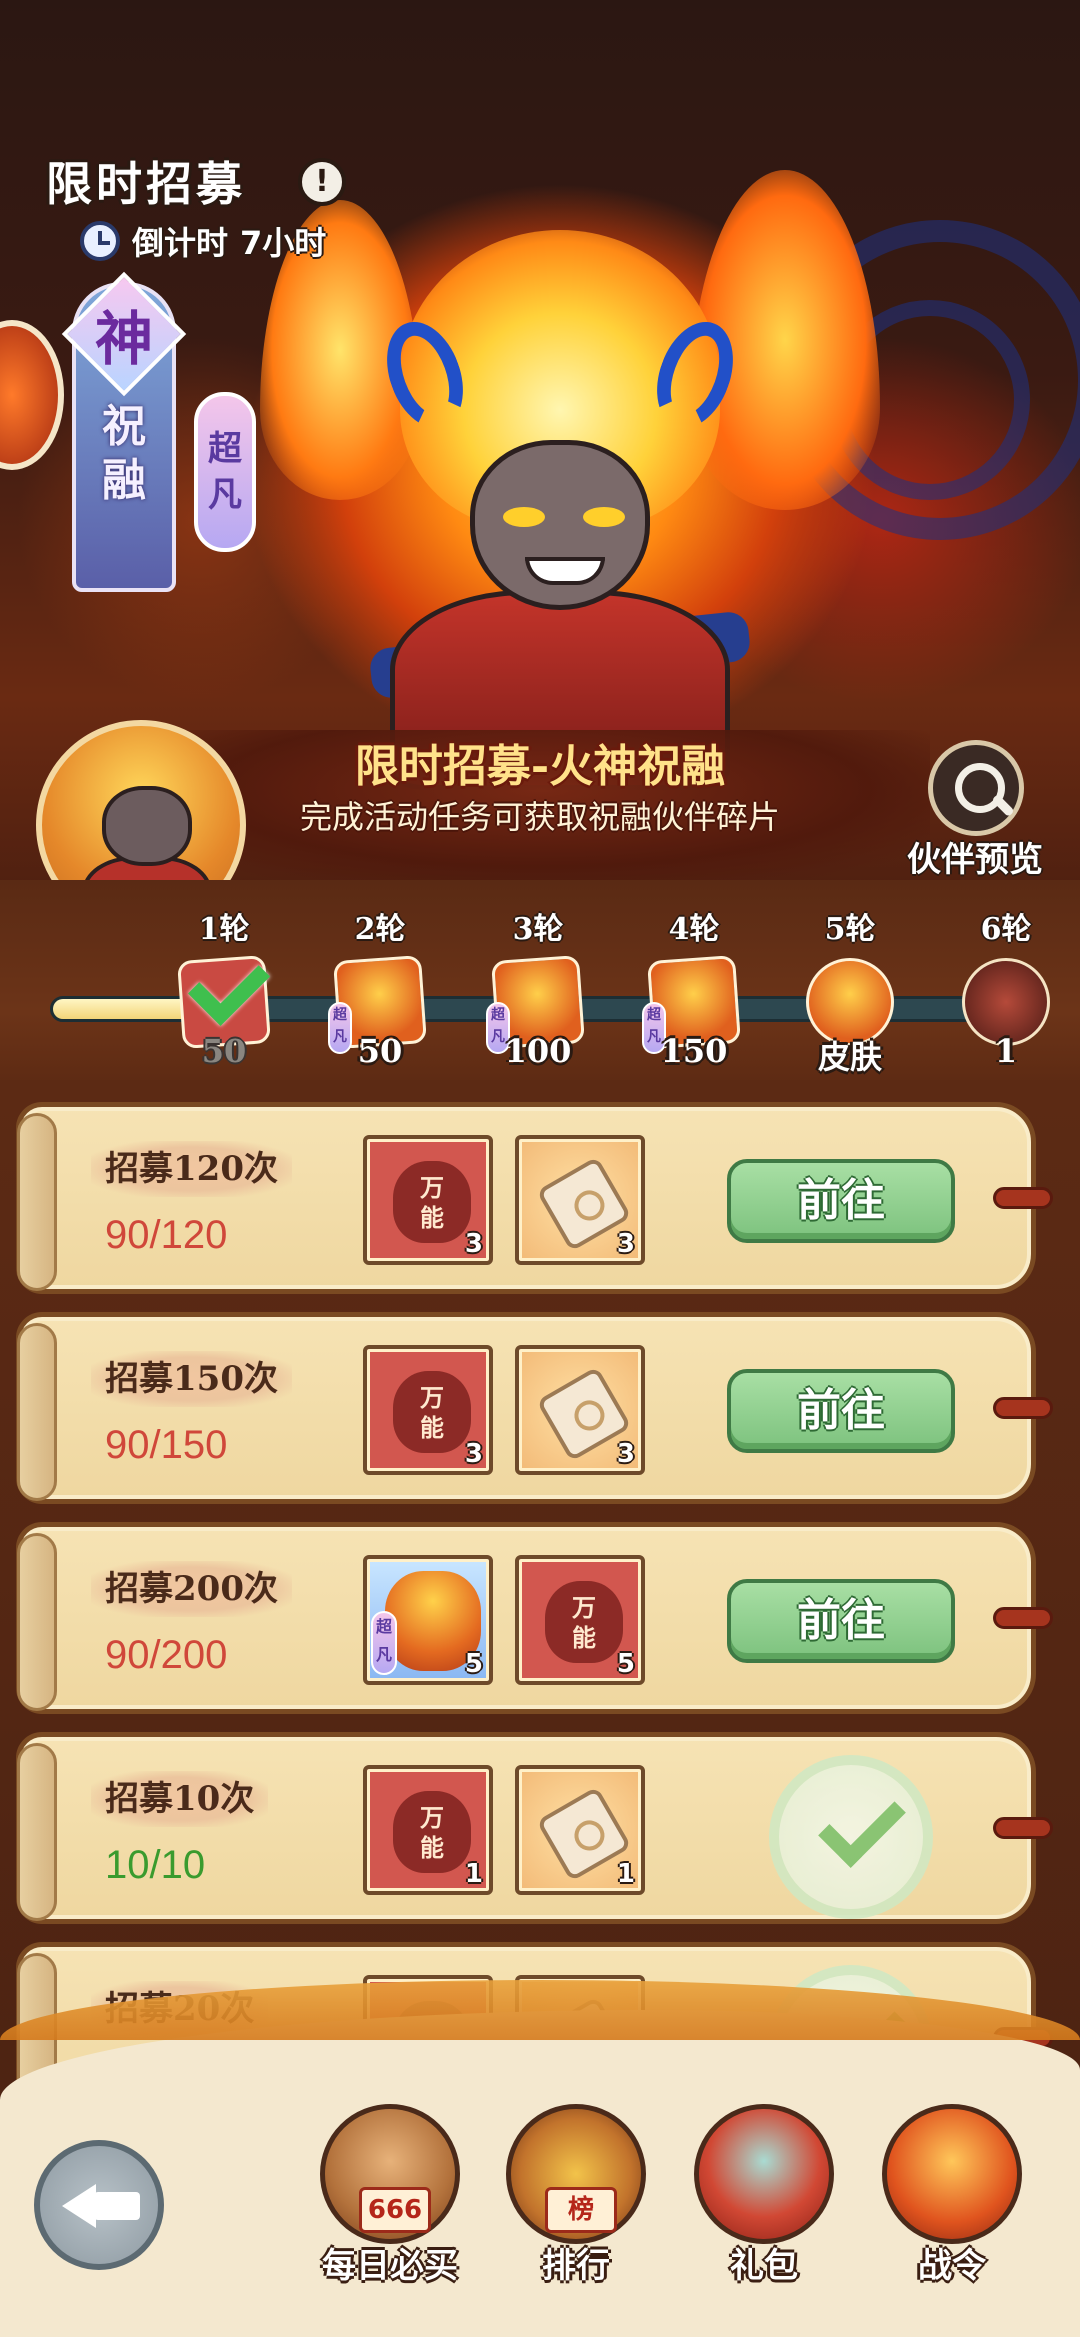 The width and height of the screenshot is (1080, 2337). Describe the element at coordinates (191, 1379) in the screenshot. I see `task-title: 招募150次` at that location.